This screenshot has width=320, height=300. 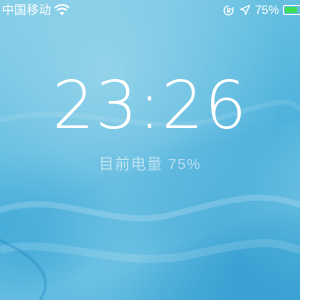 I want to click on status-right-group: 75%, so click(x=261, y=10).